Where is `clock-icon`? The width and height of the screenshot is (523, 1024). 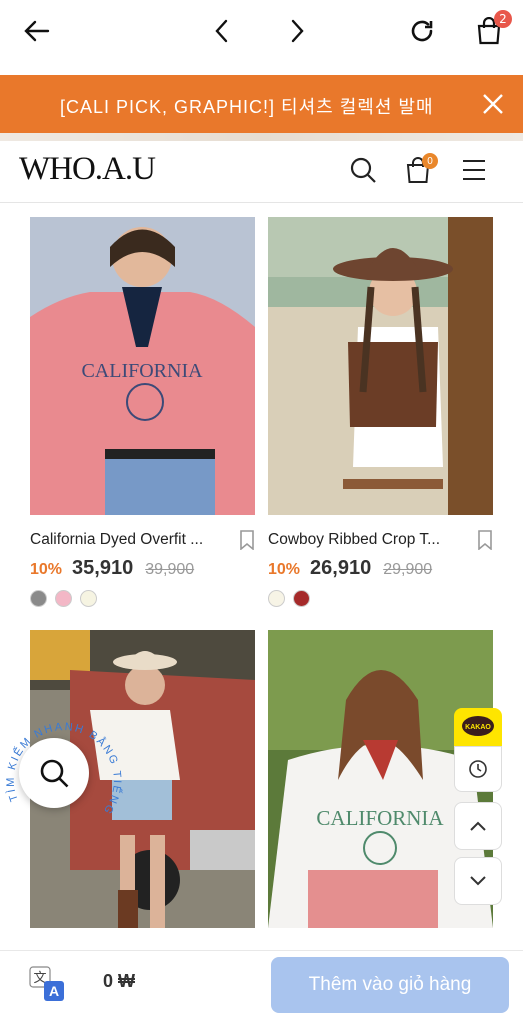 clock-icon is located at coordinates (478, 769).